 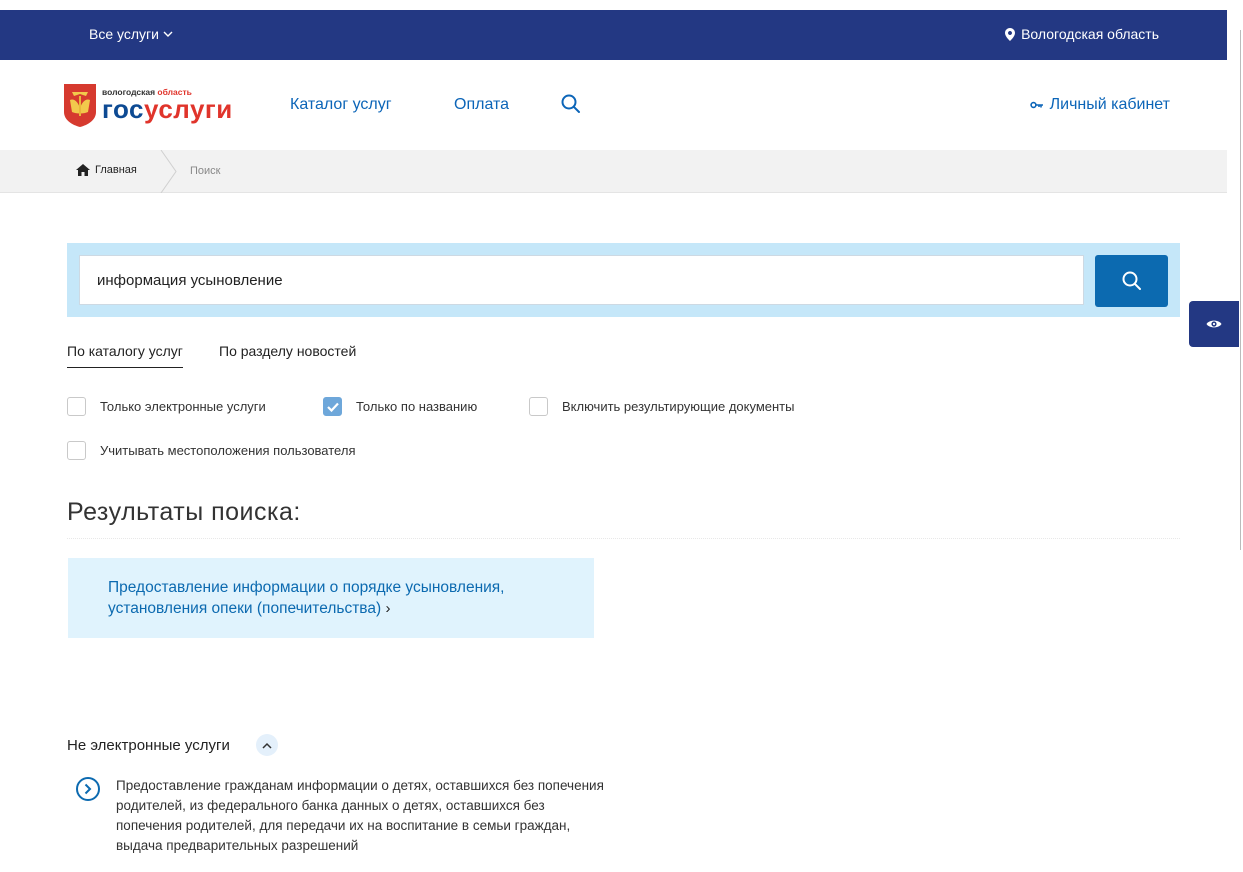 What do you see at coordinates (148, 745) in the screenshot?
I see `non-electronic-heading: Не электронные услуги` at bounding box center [148, 745].